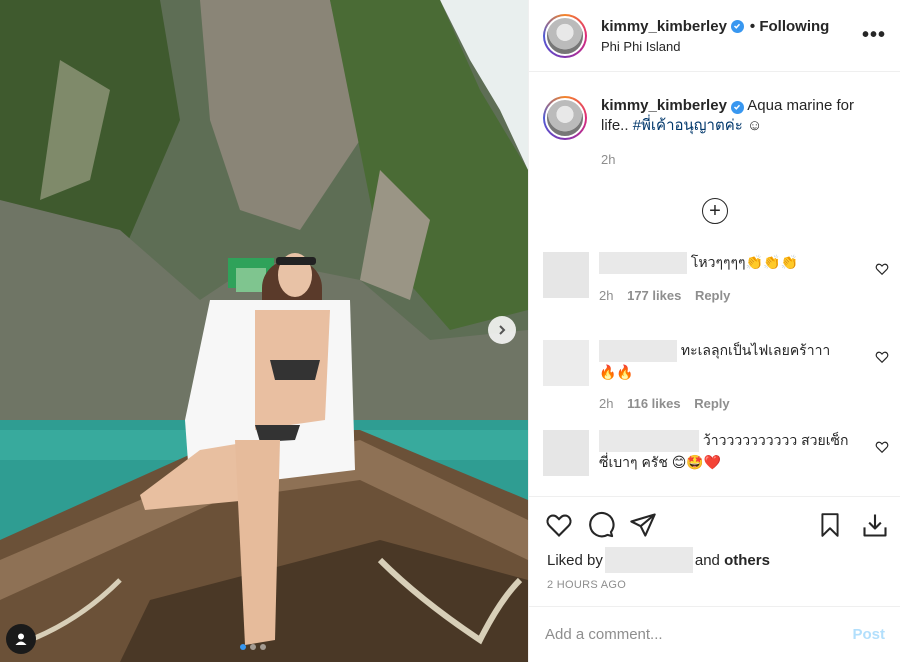 This screenshot has width=900, height=662. I want to click on next-image-button, so click(502, 330).